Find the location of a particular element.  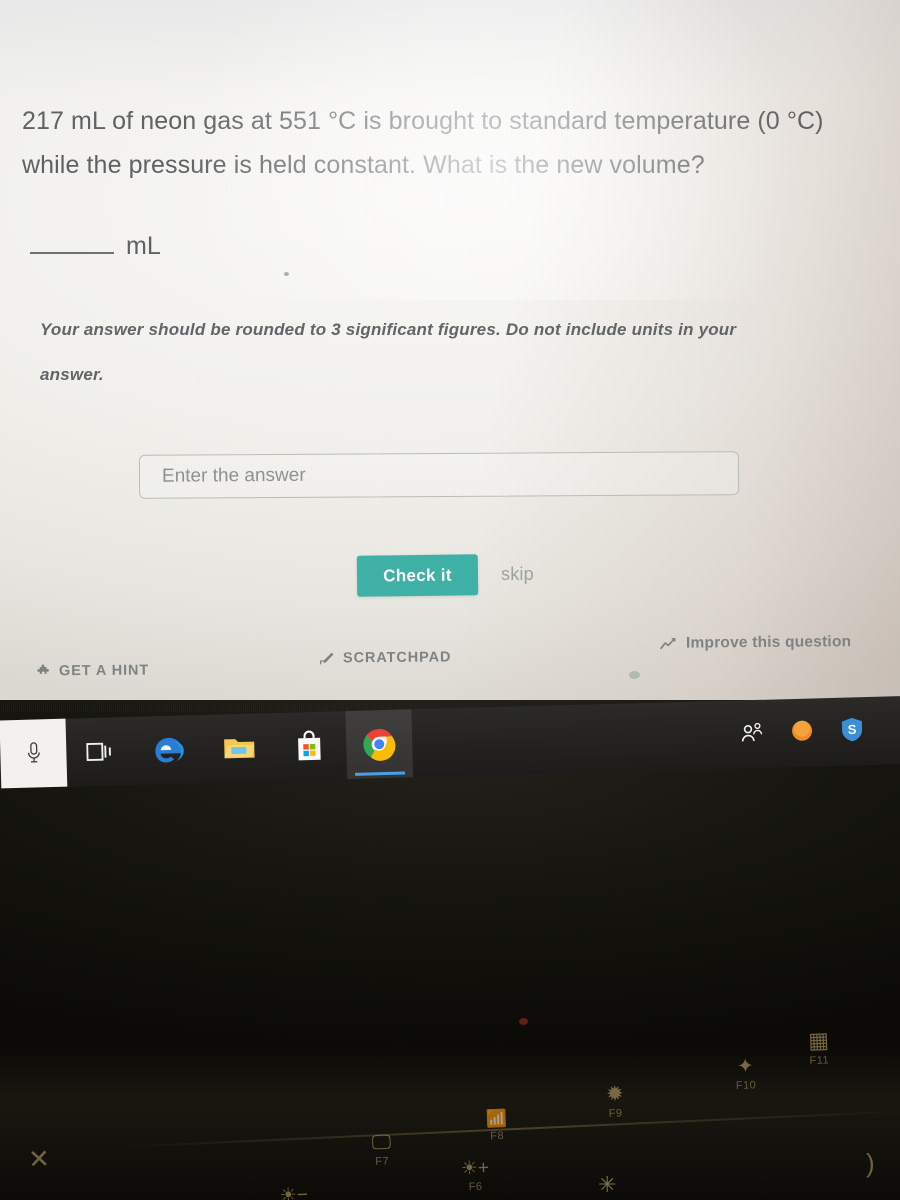

taskbar-item-chrome is located at coordinates (379, 744).